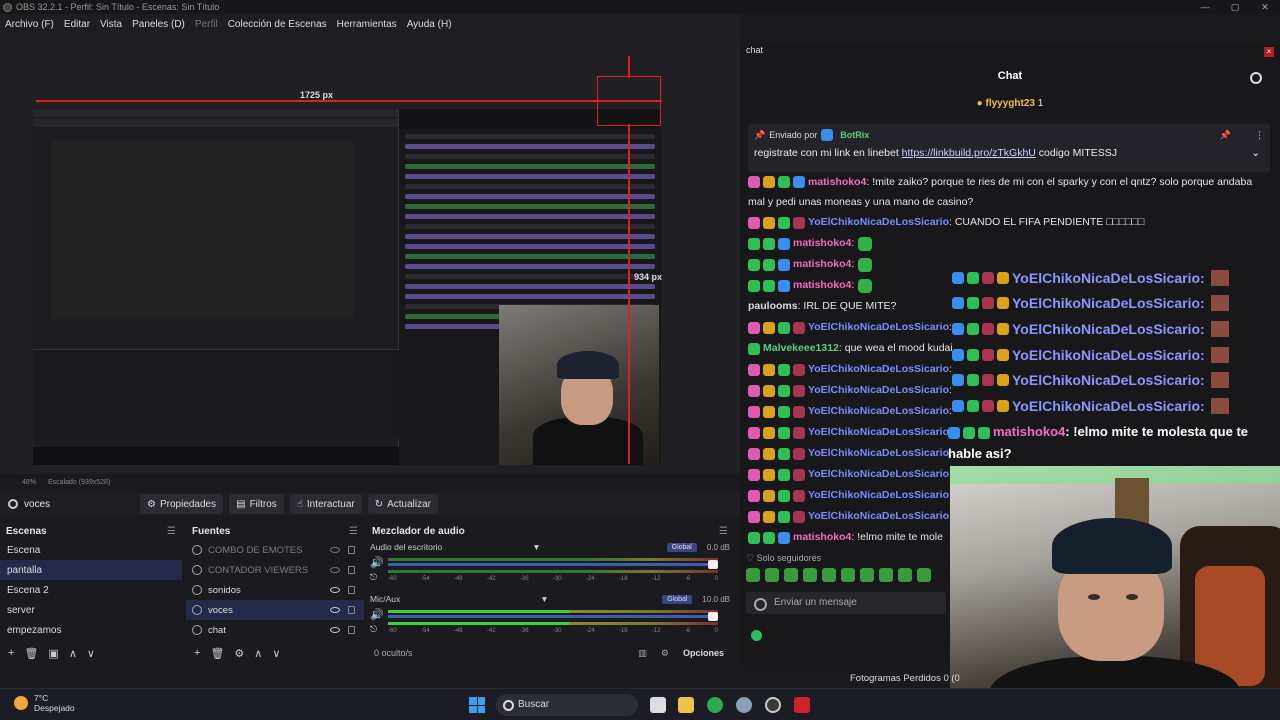  I want to click on close-icon: ×, so click(1269, 52).